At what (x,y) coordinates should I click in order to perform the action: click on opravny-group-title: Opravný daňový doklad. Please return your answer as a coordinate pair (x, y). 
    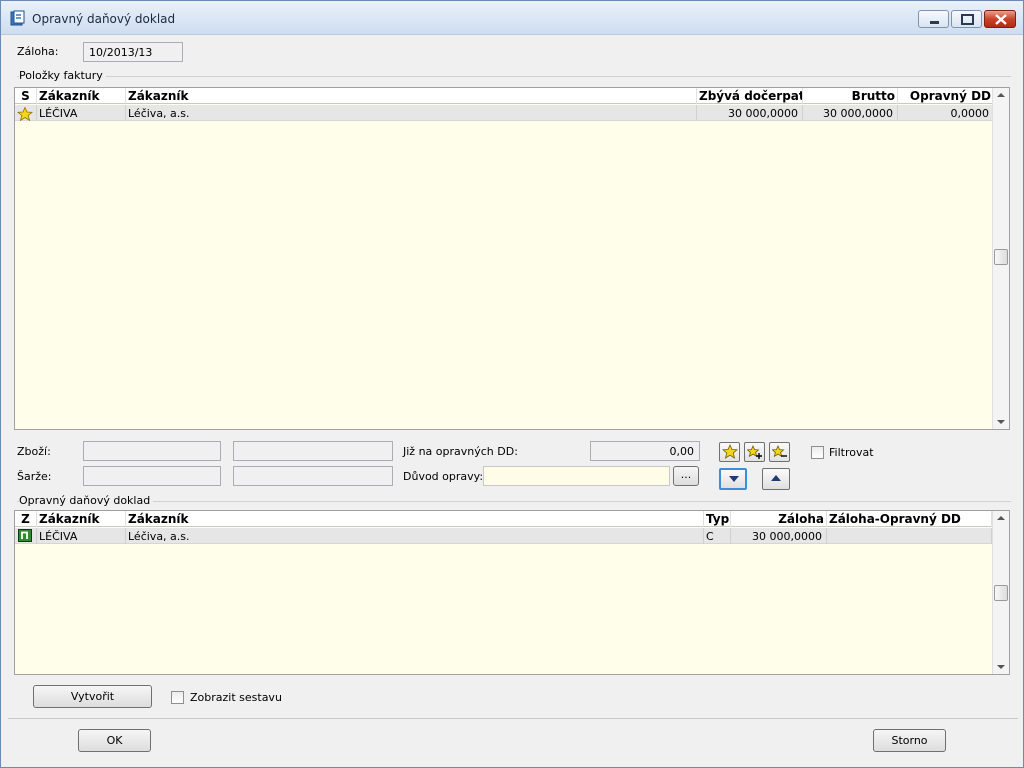
    Looking at the image, I should click on (86, 500).